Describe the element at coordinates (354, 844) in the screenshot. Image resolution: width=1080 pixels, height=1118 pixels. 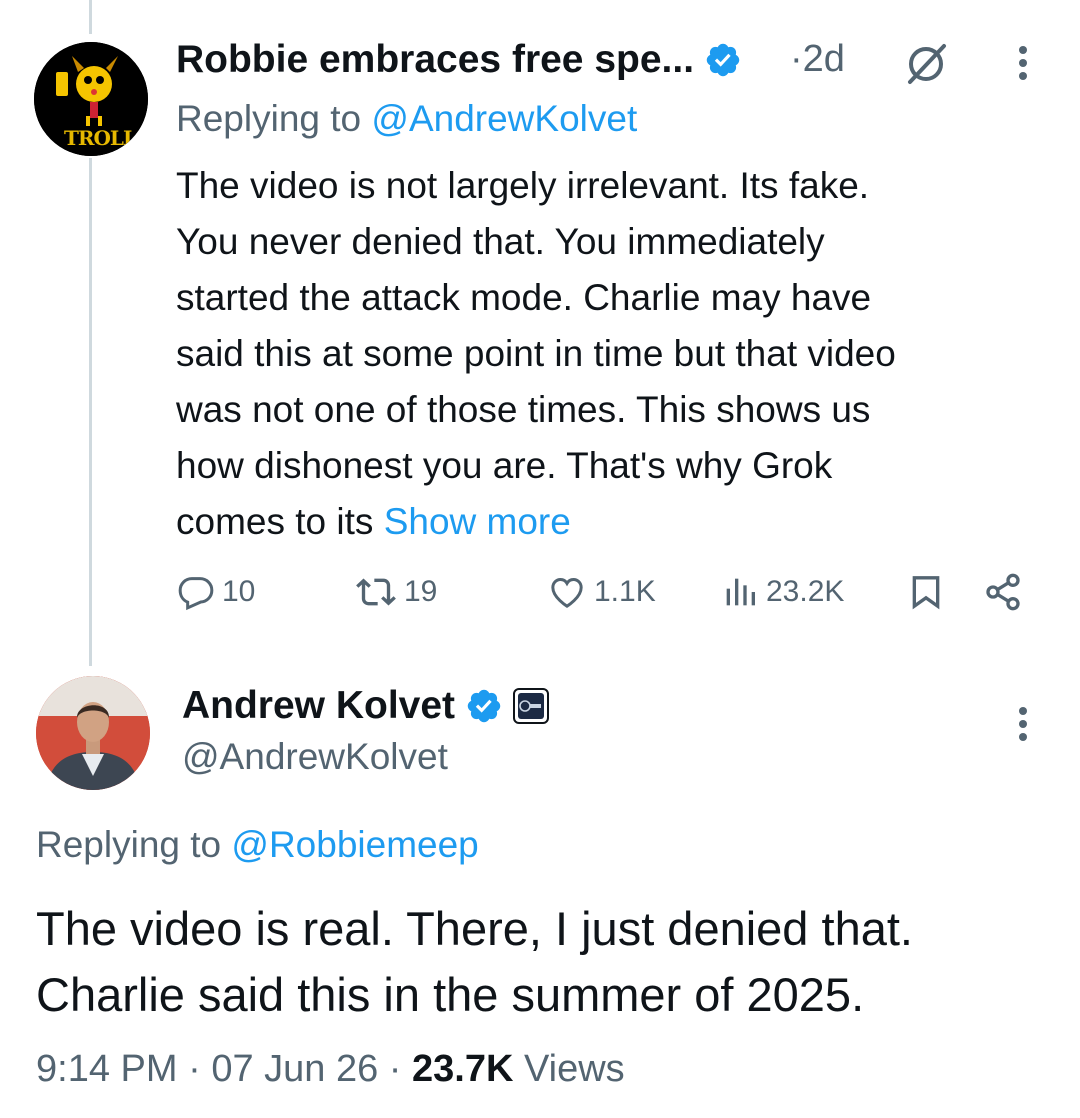
I see `replying-handle-link: @Robbiemeep` at that location.